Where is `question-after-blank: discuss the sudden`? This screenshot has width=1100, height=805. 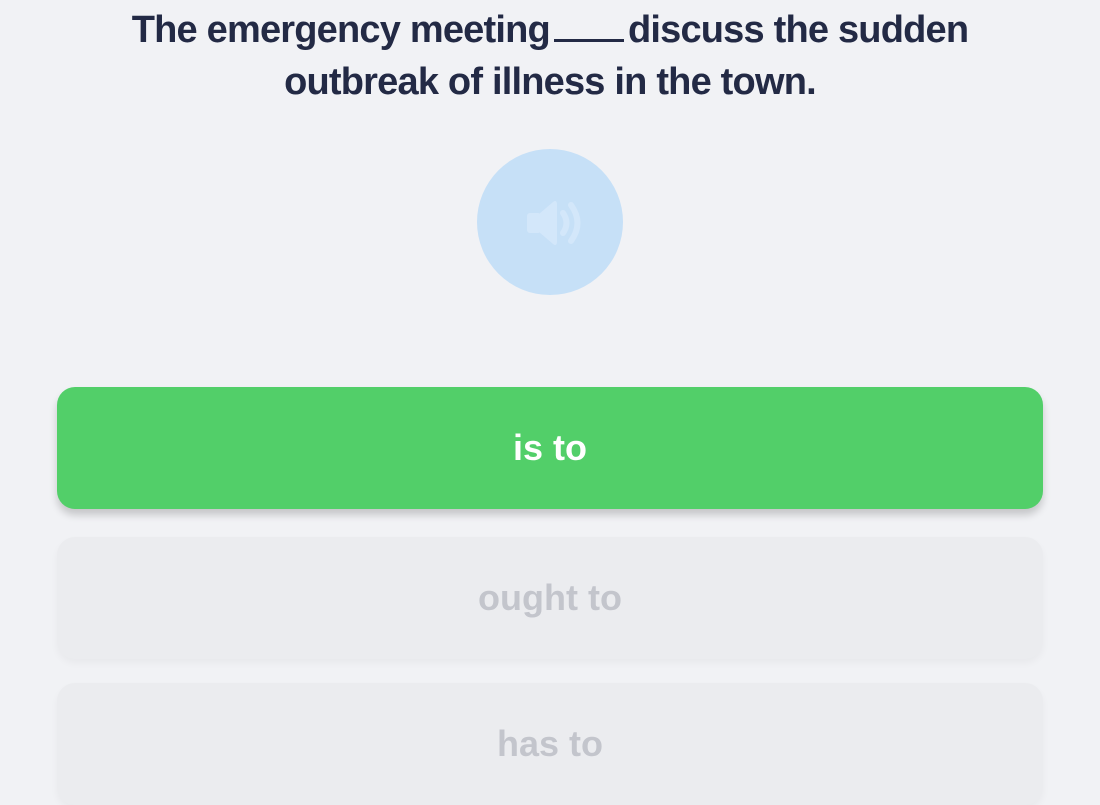 question-after-blank: discuss the sudden is located at coordinates (798, 30).